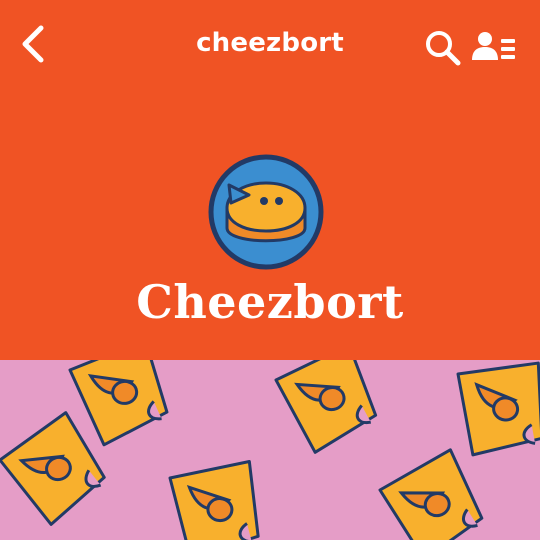 The image size is (540, 540). I want to click on group-name: Cheezbort, so click(270, 302).